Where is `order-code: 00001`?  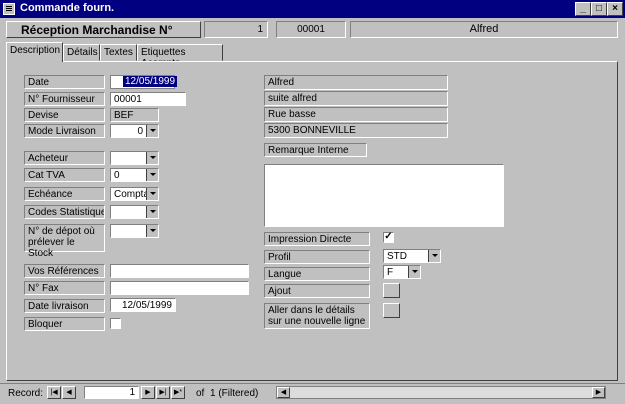
order-code: 00001 is located at coordinates (311, 29).